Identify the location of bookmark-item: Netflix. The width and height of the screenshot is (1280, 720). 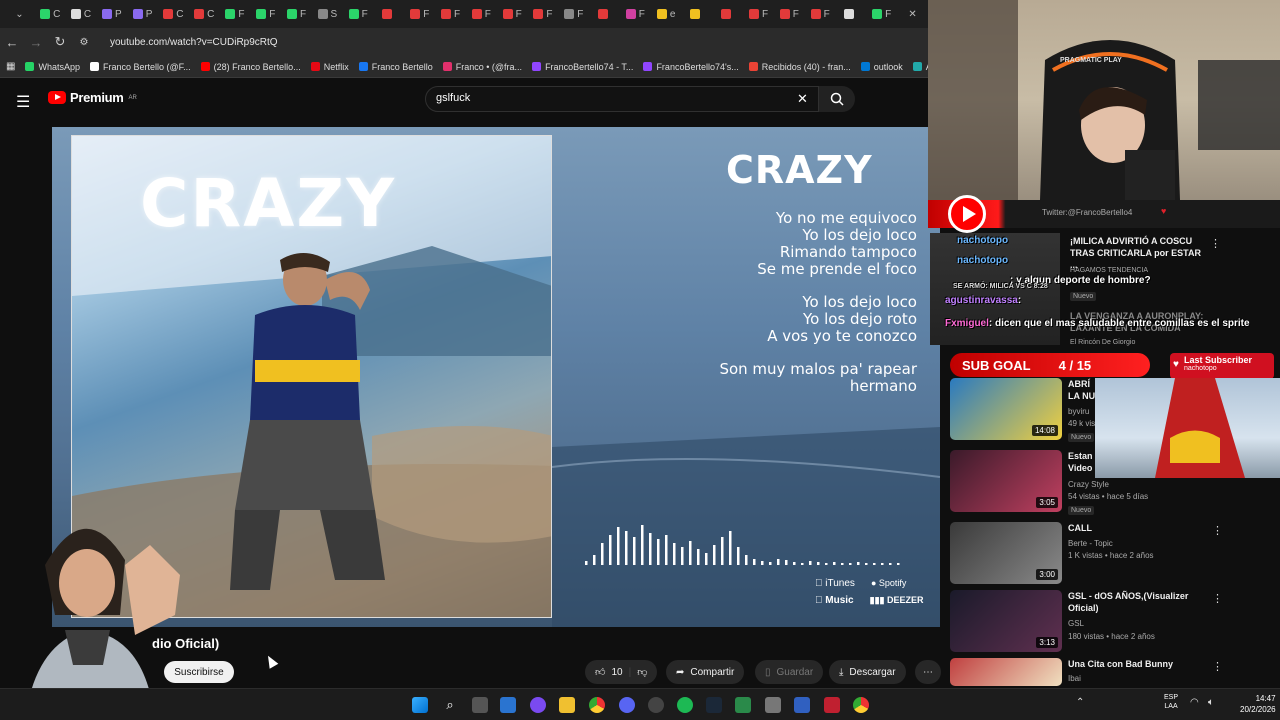
(329, 67).